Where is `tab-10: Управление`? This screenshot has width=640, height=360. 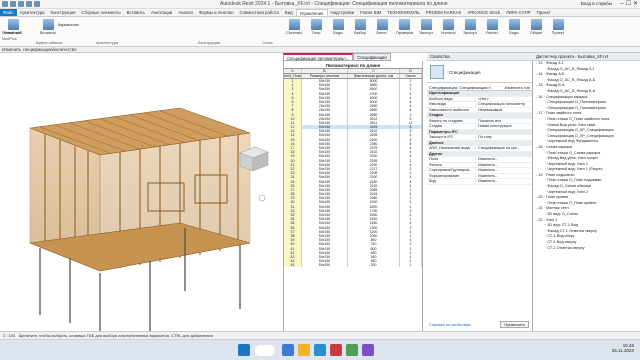 tab-10: Управление is located at coordinates (311, 12).